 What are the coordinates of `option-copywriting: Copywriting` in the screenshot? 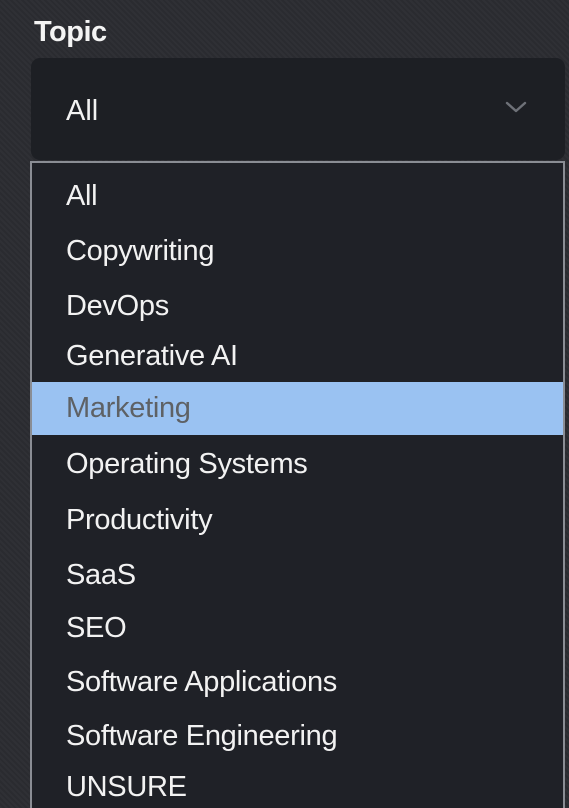 It's located at (297, 251).